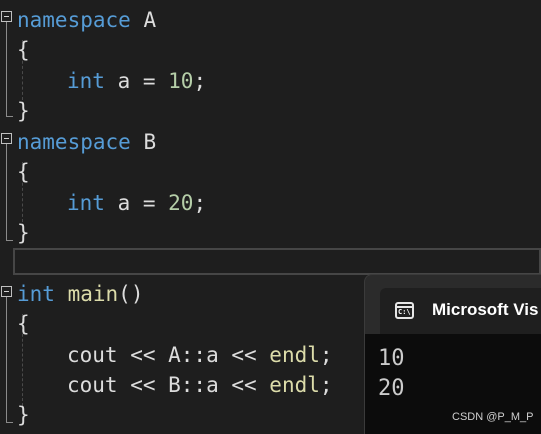 This screenshot has width=541, height=434. What do you see at coordinates (181, 203) in the screenshot?
I see `number-token: 20` at bounding box center [181, 203].